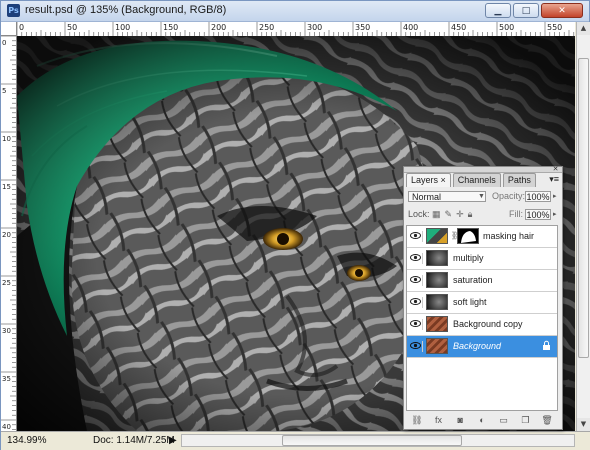 Image resolution: width=590 pixels, height=450 pixels. I want to click on layer-name: masking hair, so click(508, 236).